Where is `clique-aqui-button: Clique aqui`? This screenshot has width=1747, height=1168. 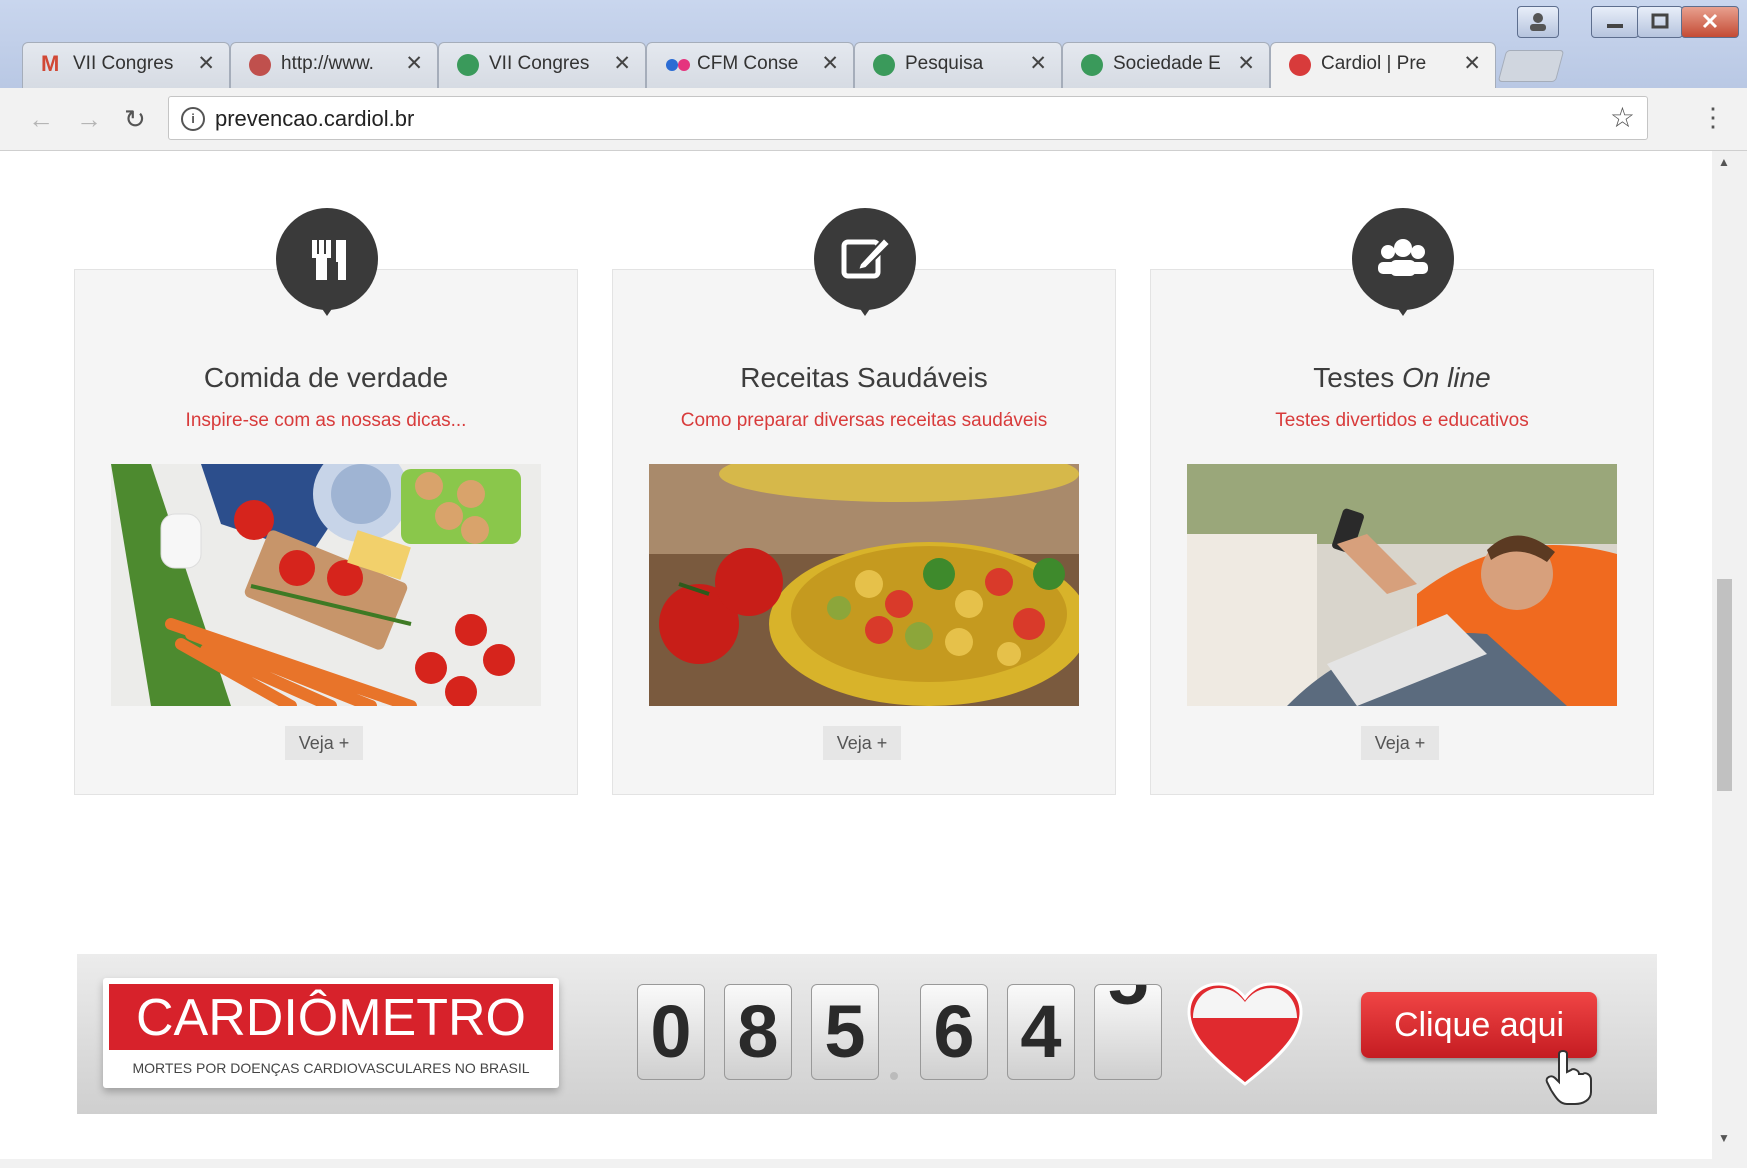
clique-aqui-button: Clique aqui is located at coordinates (1479, 1025).